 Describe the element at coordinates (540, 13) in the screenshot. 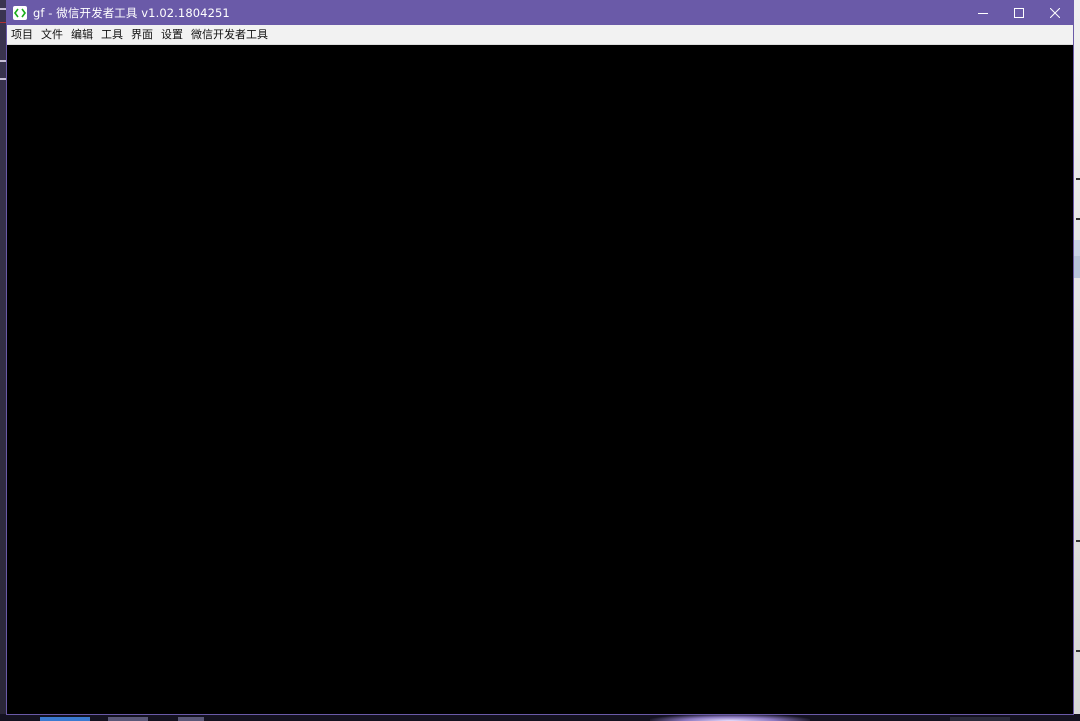

I see `title-bar: gf - 微信开发者工具 v1.02.1804251` at that location.